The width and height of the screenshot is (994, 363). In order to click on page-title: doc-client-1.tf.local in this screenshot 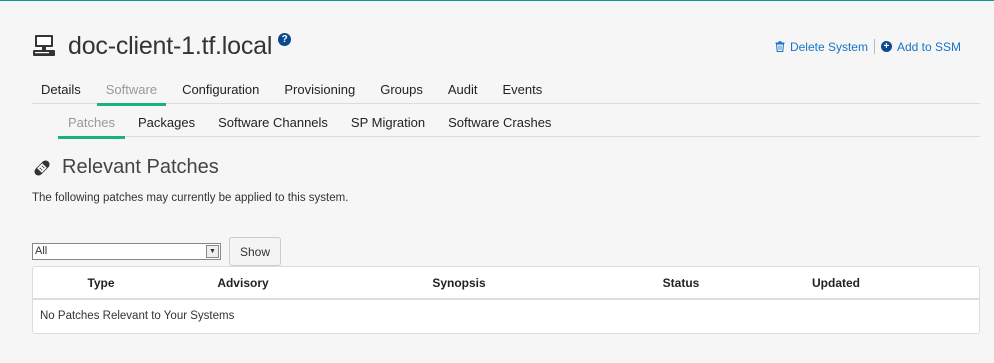, I will do `click(170, 45)`.